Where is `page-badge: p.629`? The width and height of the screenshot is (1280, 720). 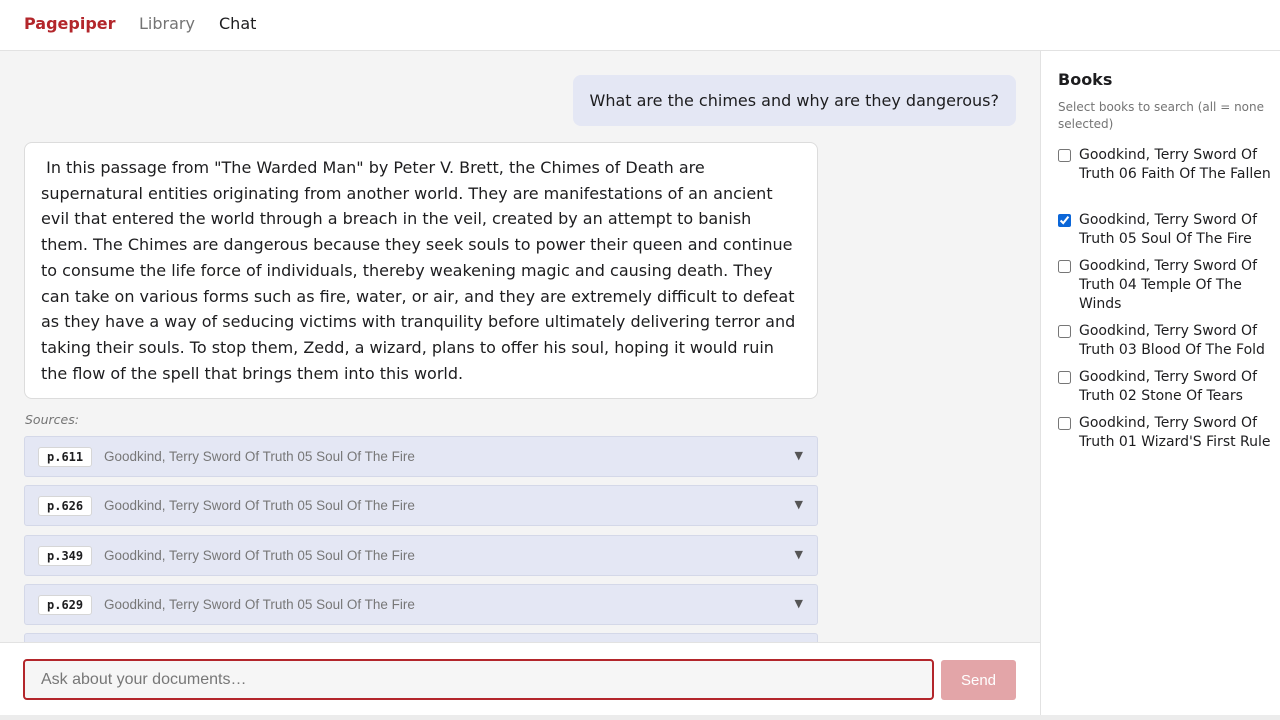 page-badge: p.629 is located at coordinates (65, 605).